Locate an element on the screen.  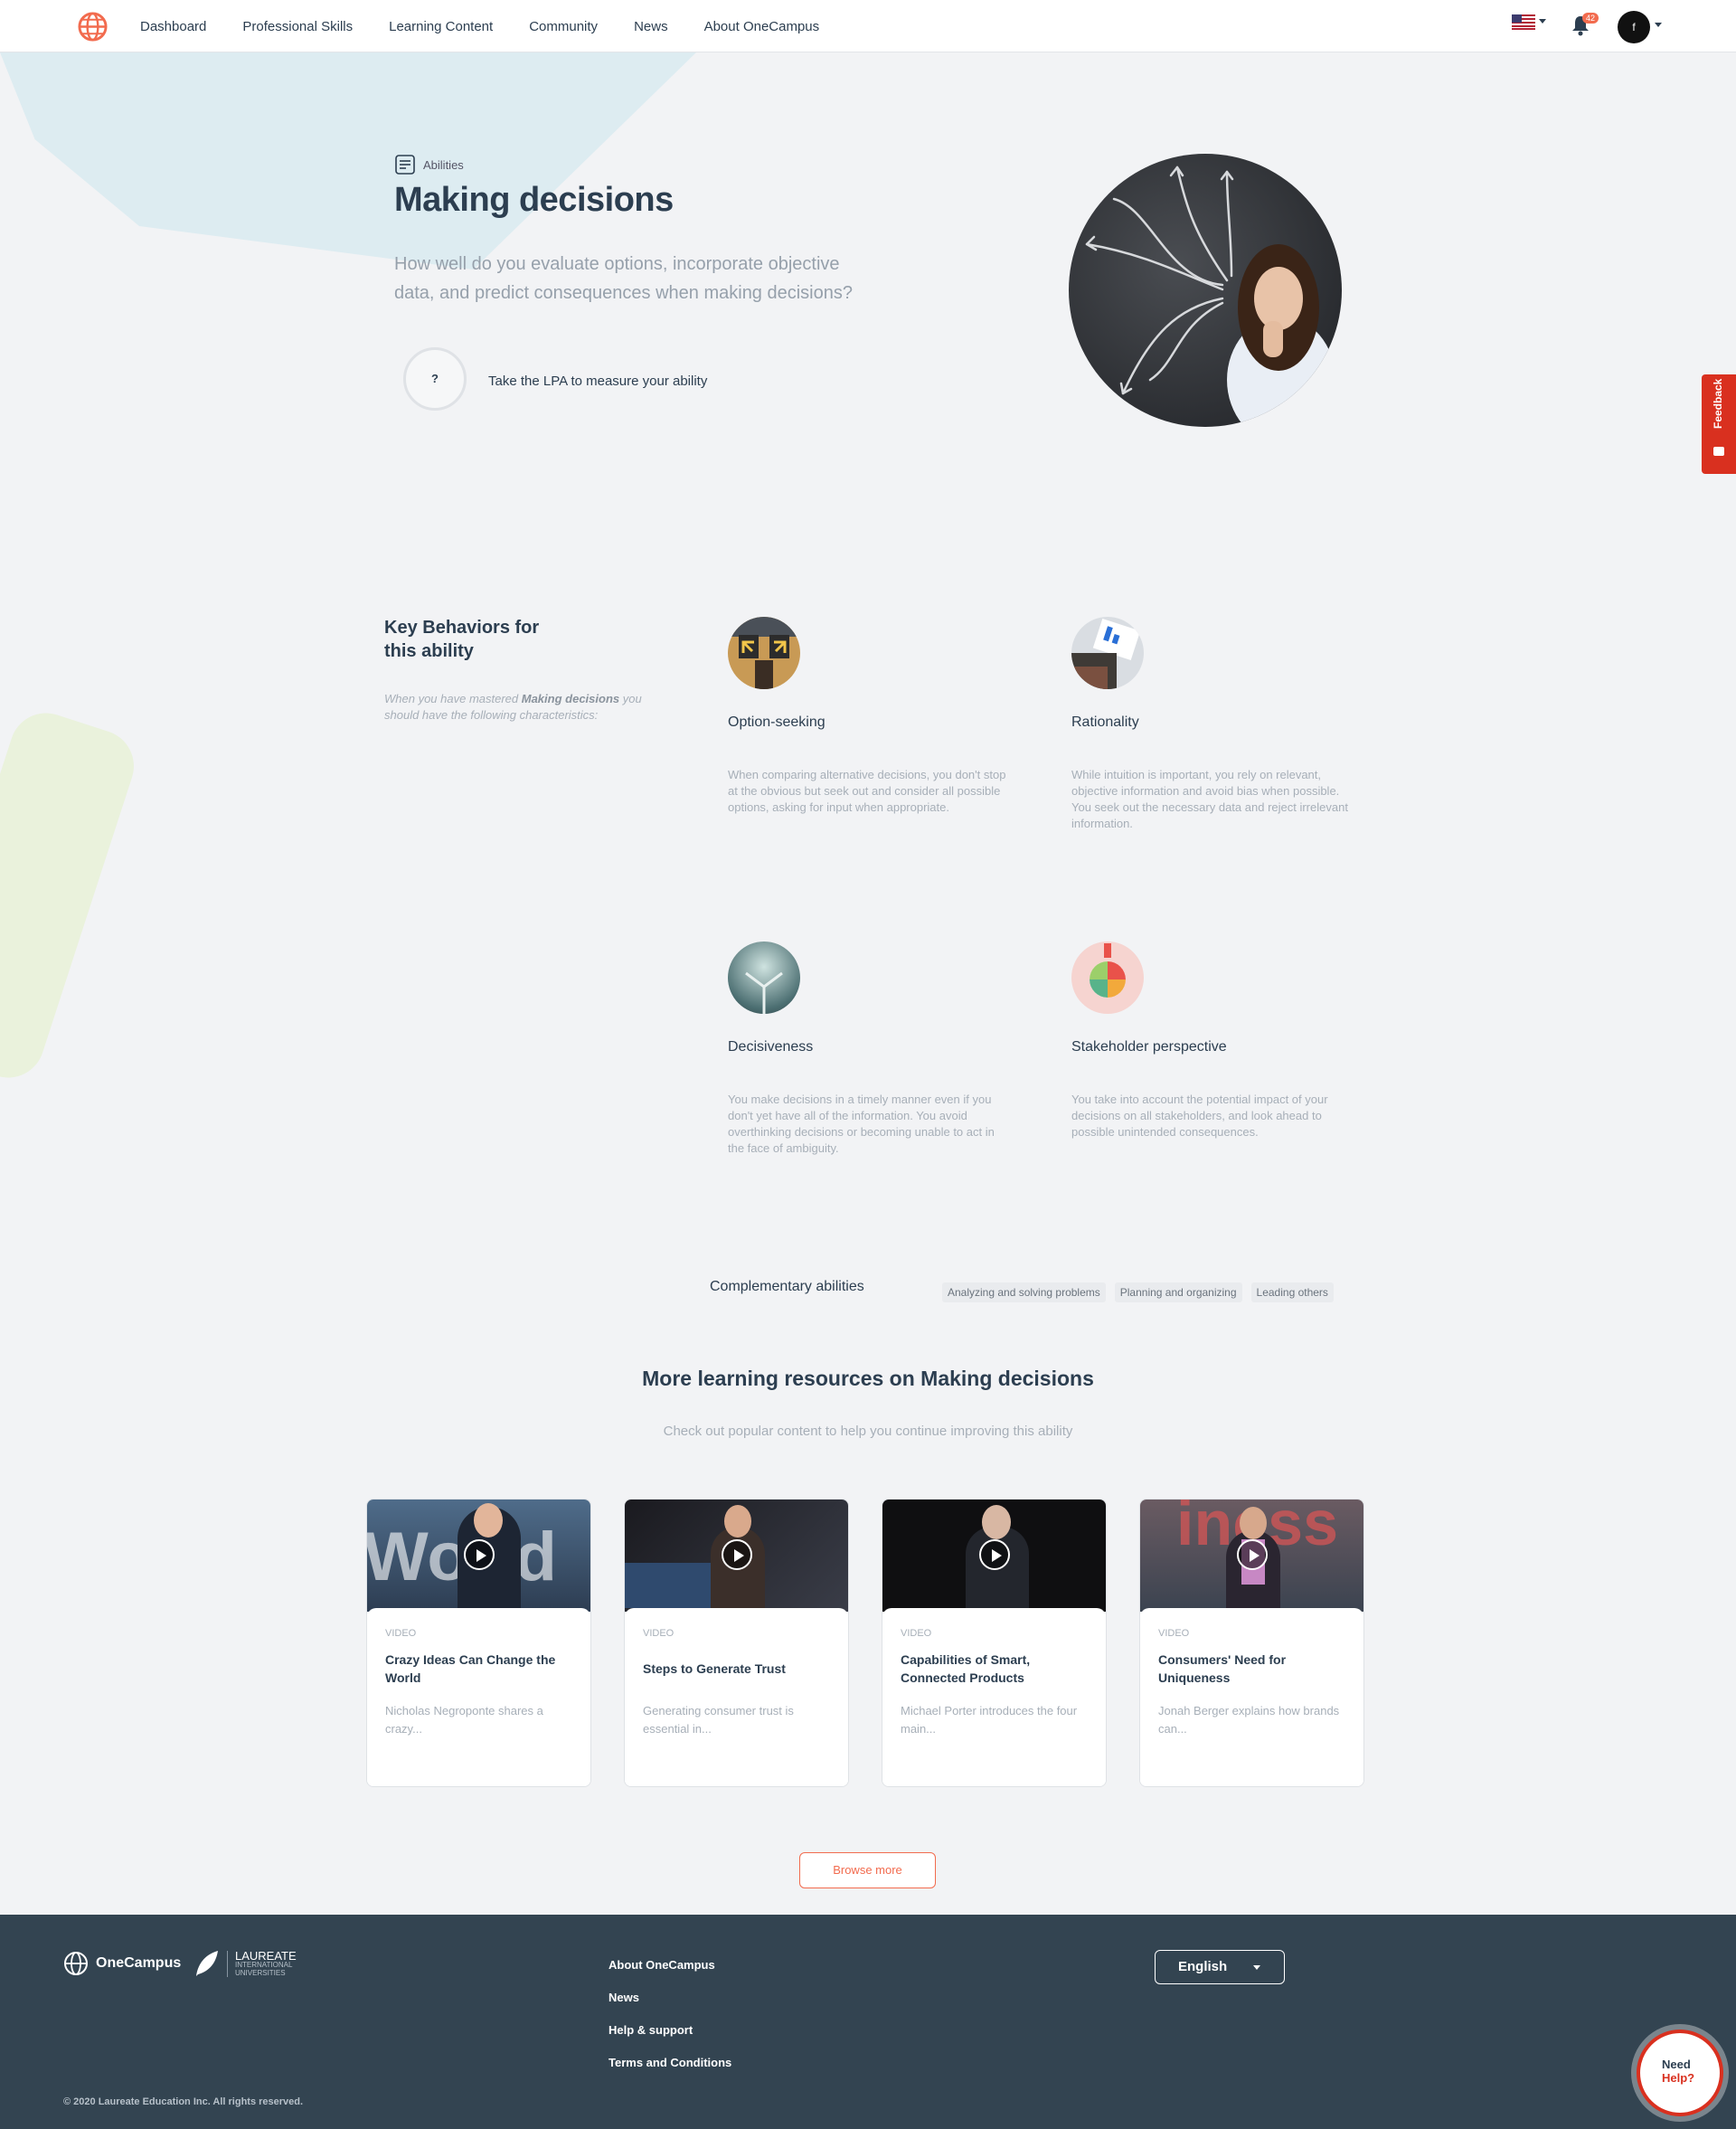
need-help-label: Need Help? is located at coordinates (1679, 2071).